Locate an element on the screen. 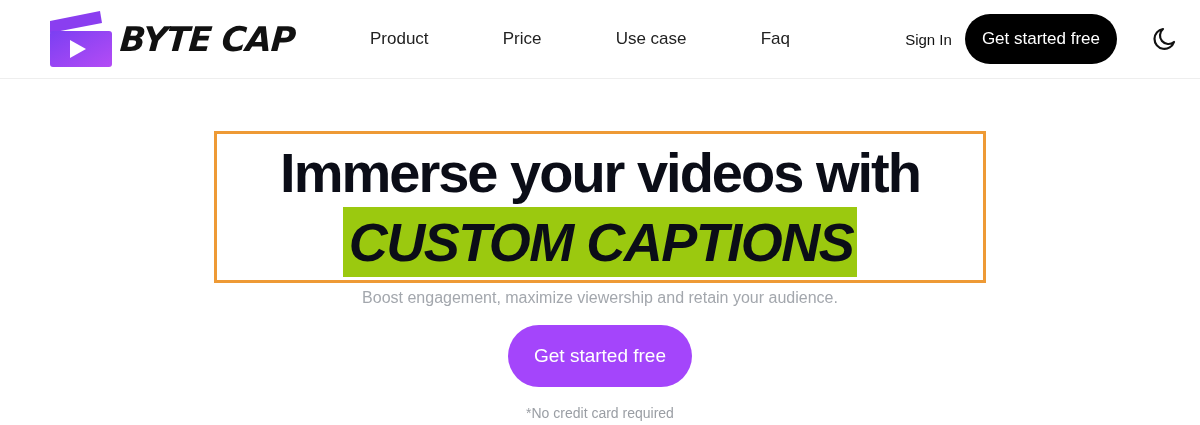 The width and height of the screenshot is (1200, 425). subtitle: Boost engagement, maximize viewership and retain your audience. is located at coordinates (600, 298).